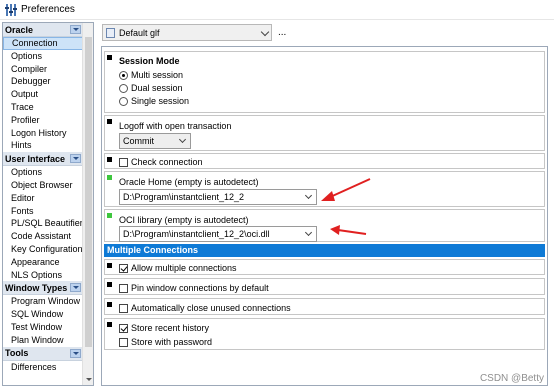 This screenshot has height=390, width=554. What do you see at coordinates (43, 145) in the screenshot?
I see `sidebar-item-hints: Hints` at bounding box center [43, 145].